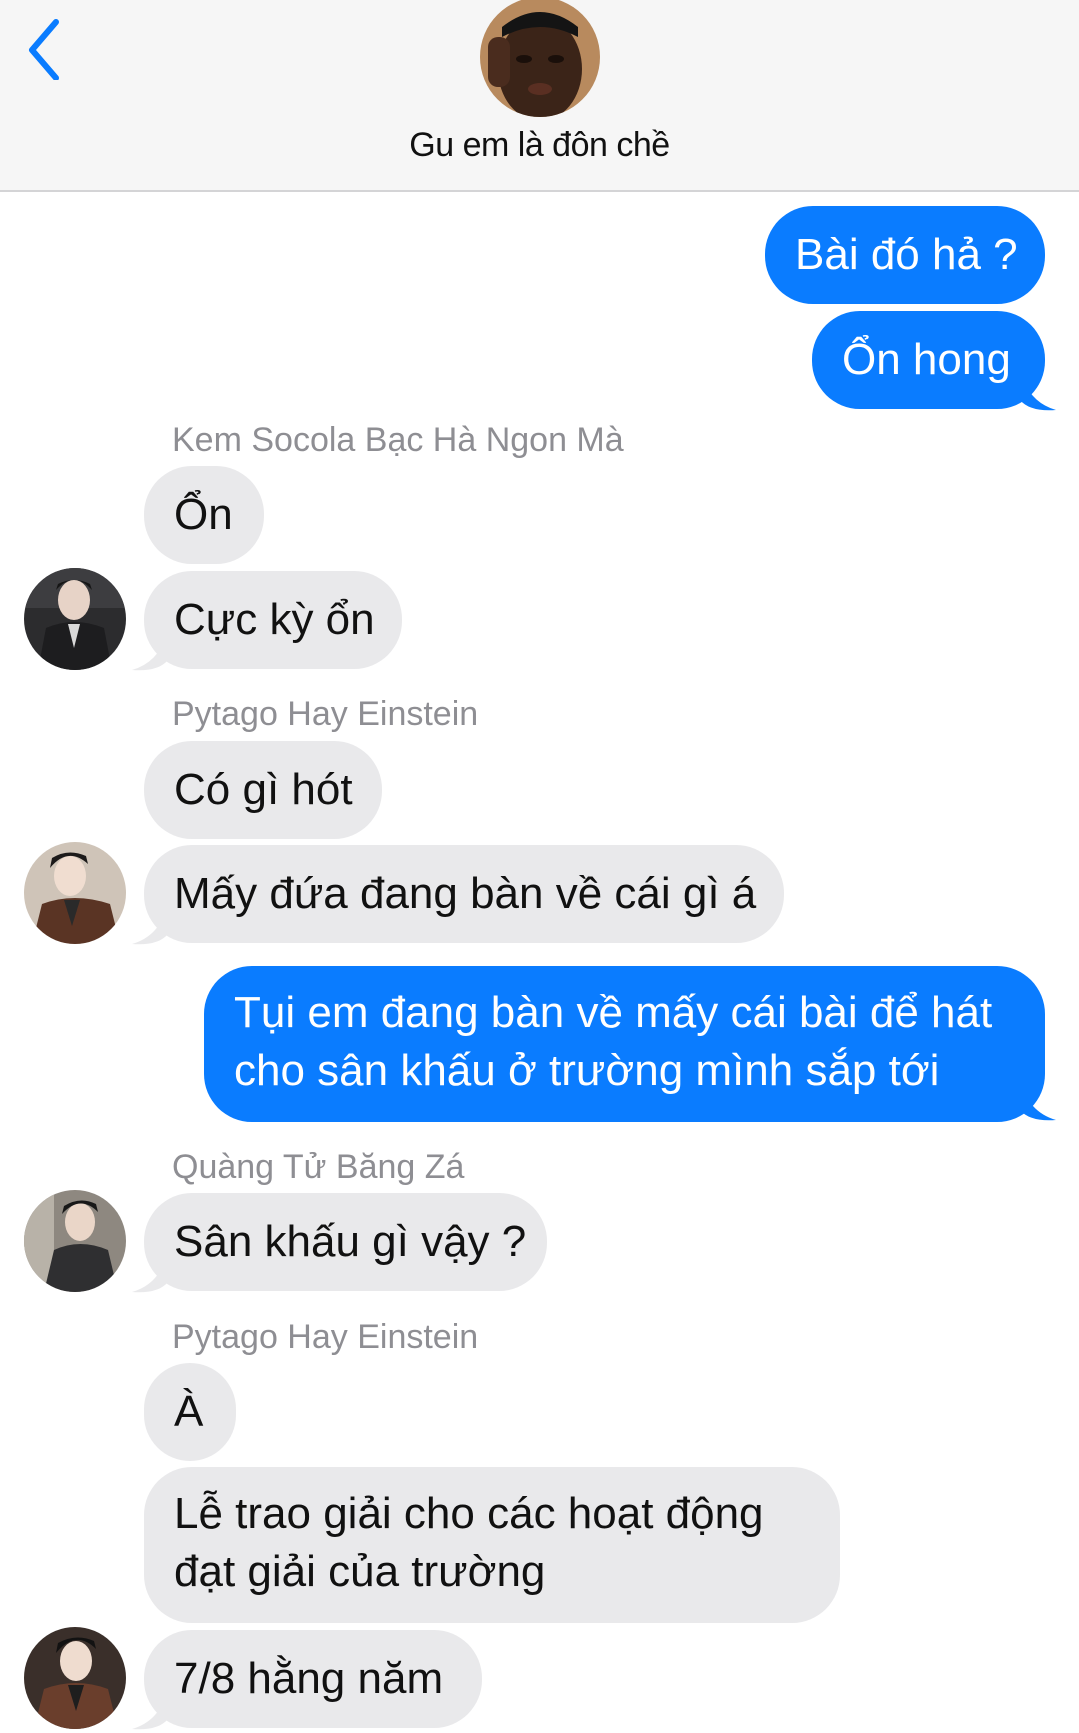 This screenshot has width=1079, height=1733. I want to click on message-text: Mấy đứa đang bàn về cái gì á, so click(465, 893).